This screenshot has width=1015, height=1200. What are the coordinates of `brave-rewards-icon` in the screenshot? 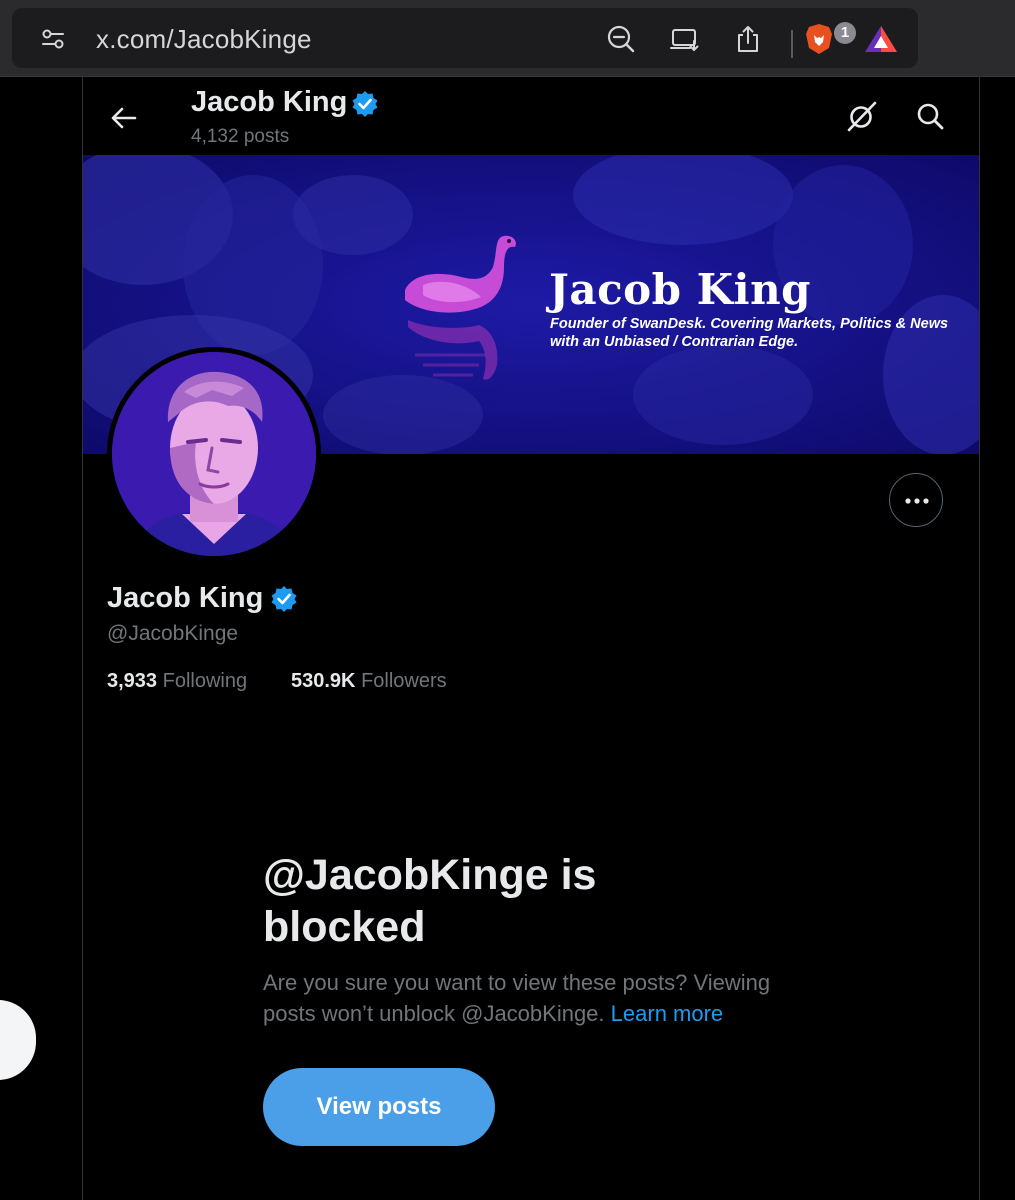 It's located at (881, 39).